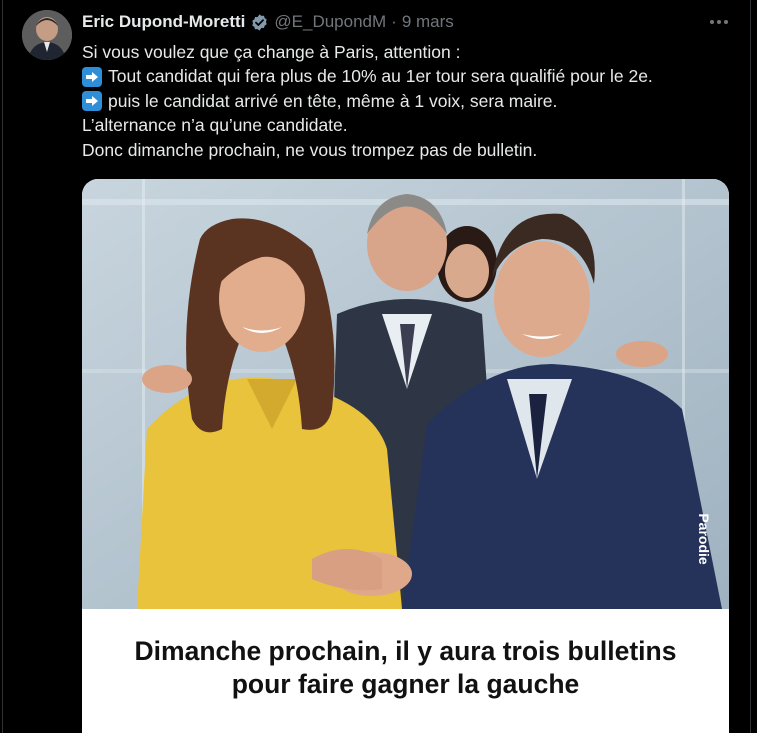 The width and height of the screenshot is (757, 733). I want to click on caption-line: pour faire gagner la gauche, so click(405, 684).